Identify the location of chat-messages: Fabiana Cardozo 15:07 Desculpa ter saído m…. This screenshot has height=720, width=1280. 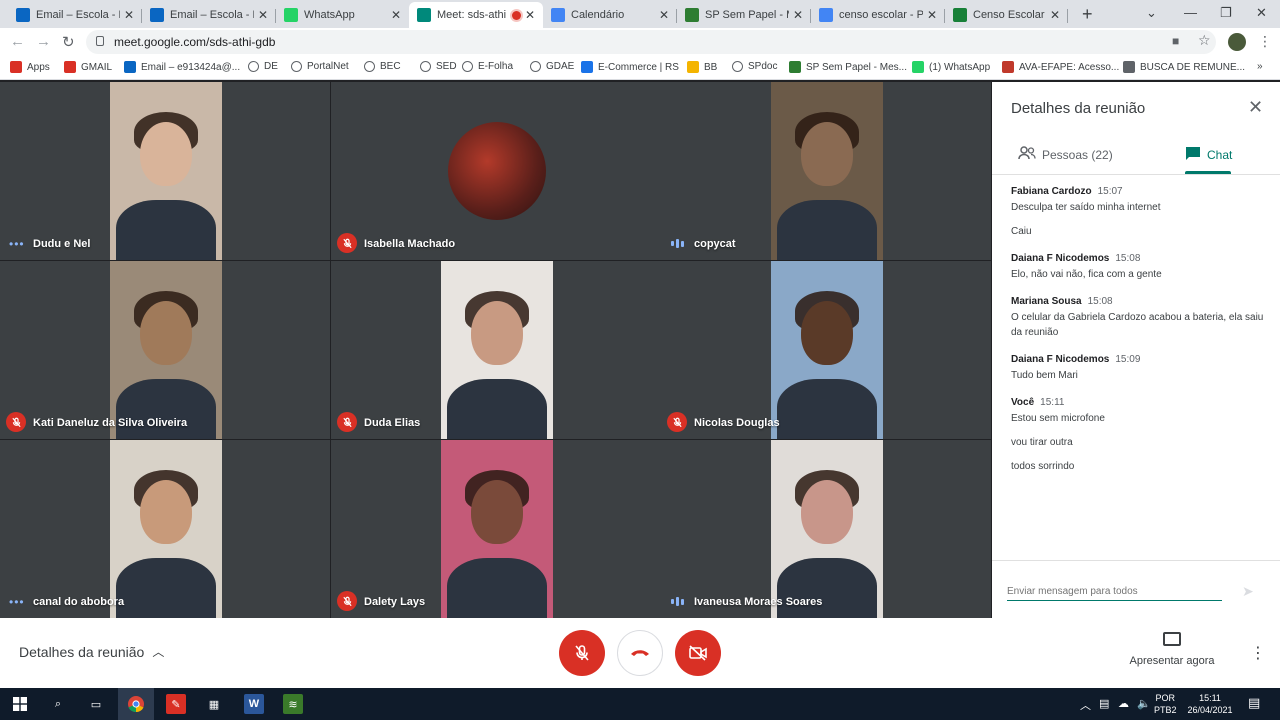
(1138, 337).